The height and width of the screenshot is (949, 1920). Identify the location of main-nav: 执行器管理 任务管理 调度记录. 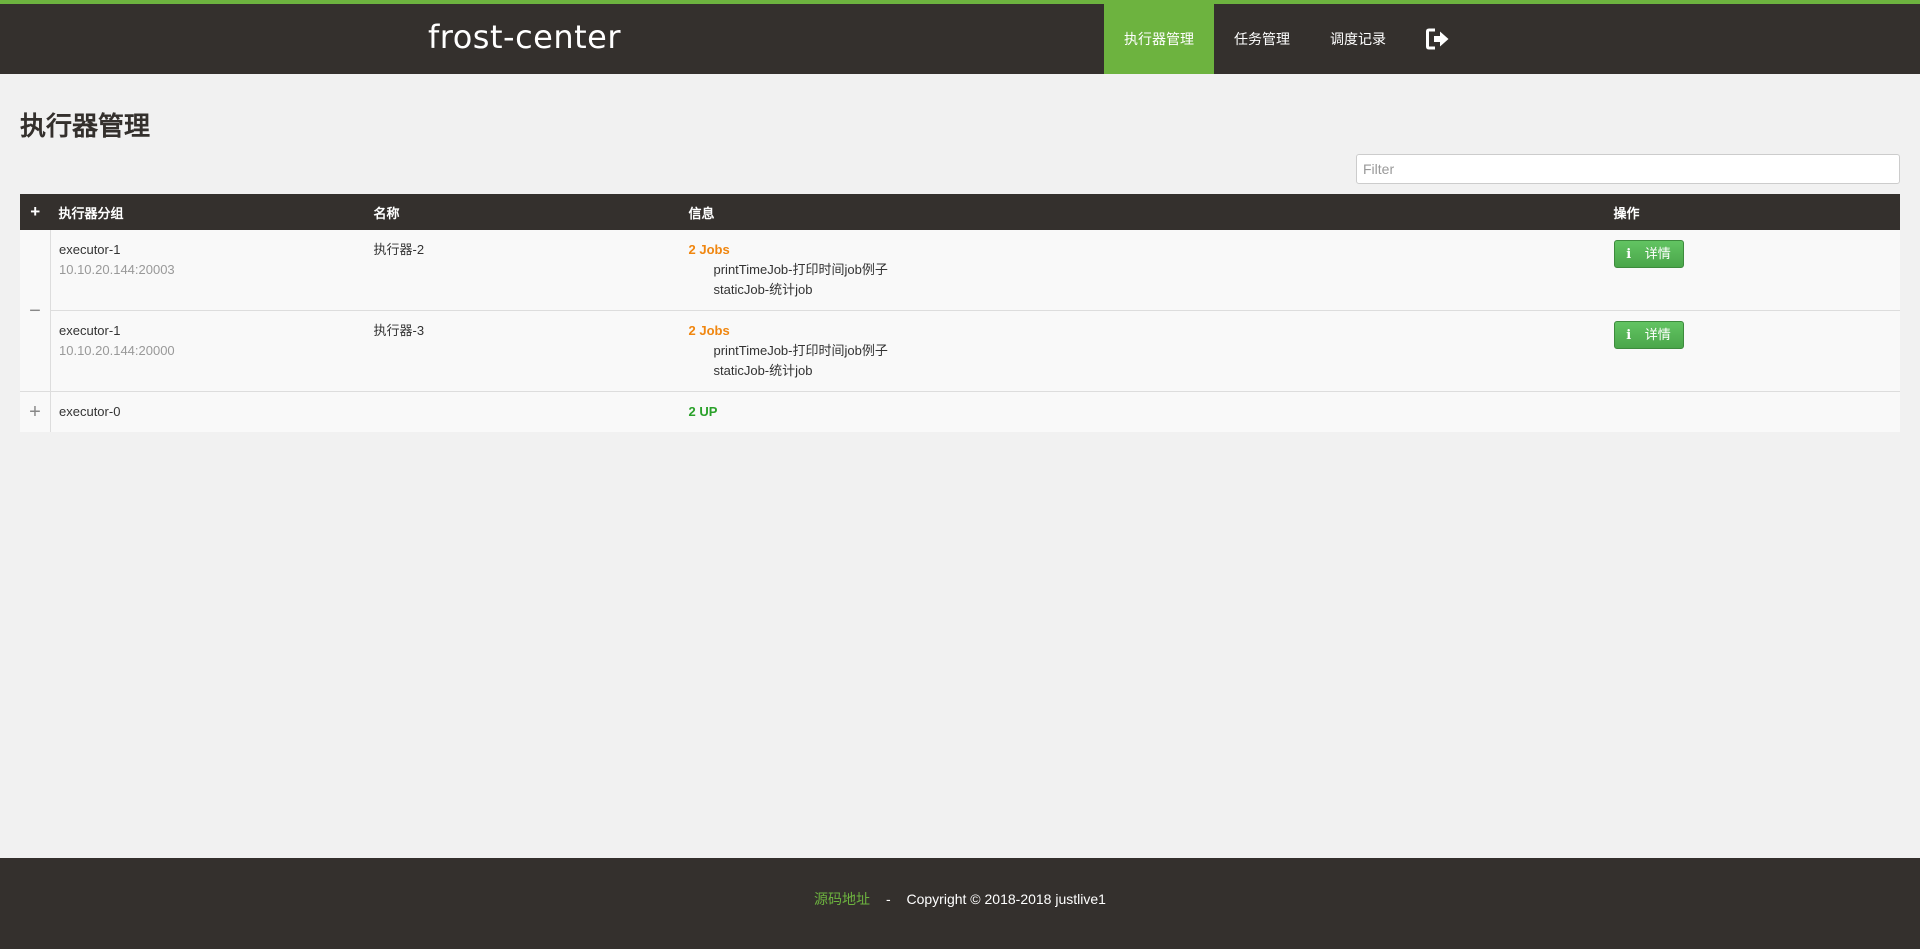
(1287, 39).